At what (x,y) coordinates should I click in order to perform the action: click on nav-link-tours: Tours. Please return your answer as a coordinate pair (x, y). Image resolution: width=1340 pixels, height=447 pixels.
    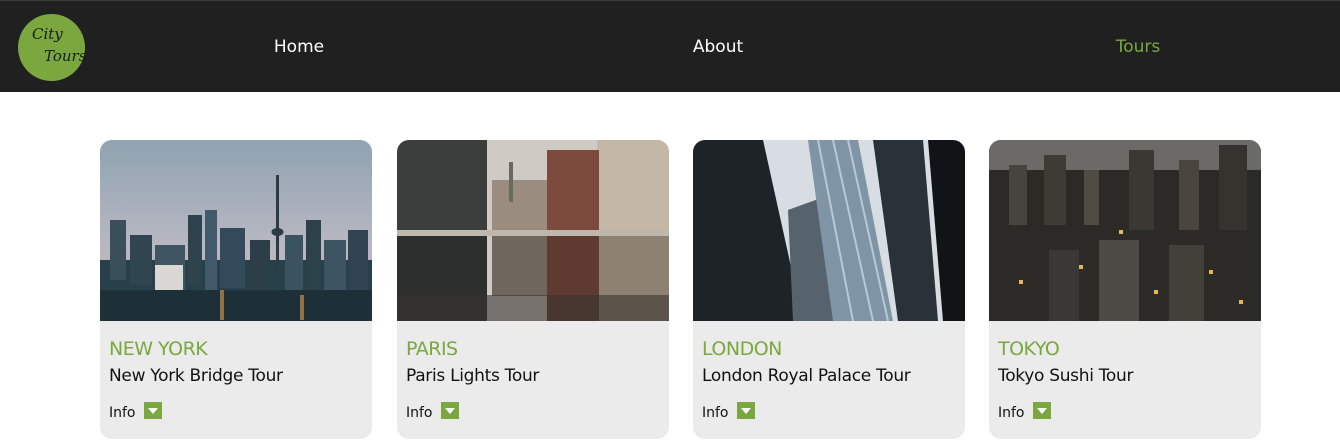
    Looking at the image, I should click on (1138, 47).